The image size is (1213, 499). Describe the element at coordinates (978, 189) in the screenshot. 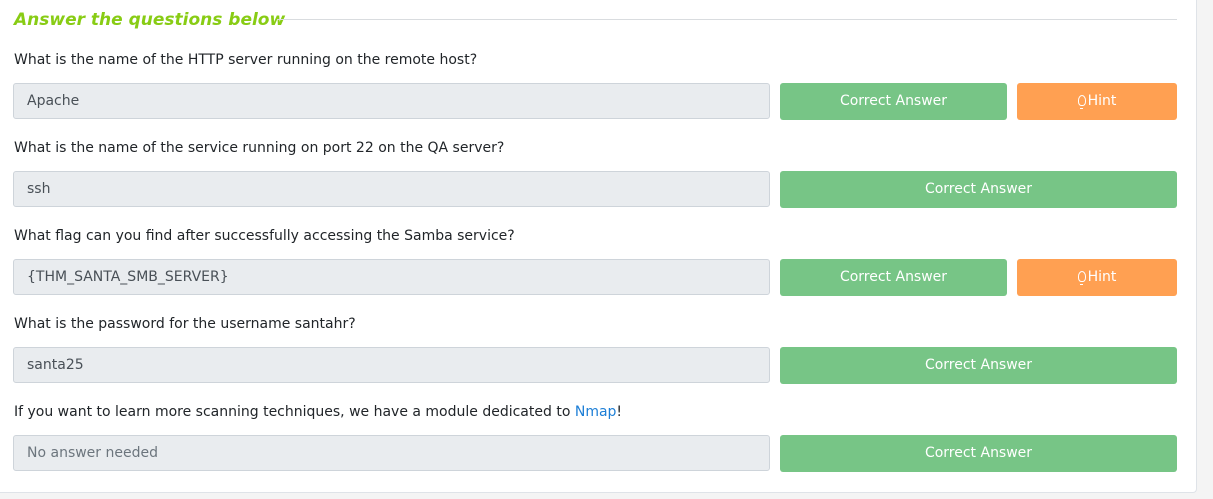

I see `correct-answer-button-2: Correct Answer` at that location.